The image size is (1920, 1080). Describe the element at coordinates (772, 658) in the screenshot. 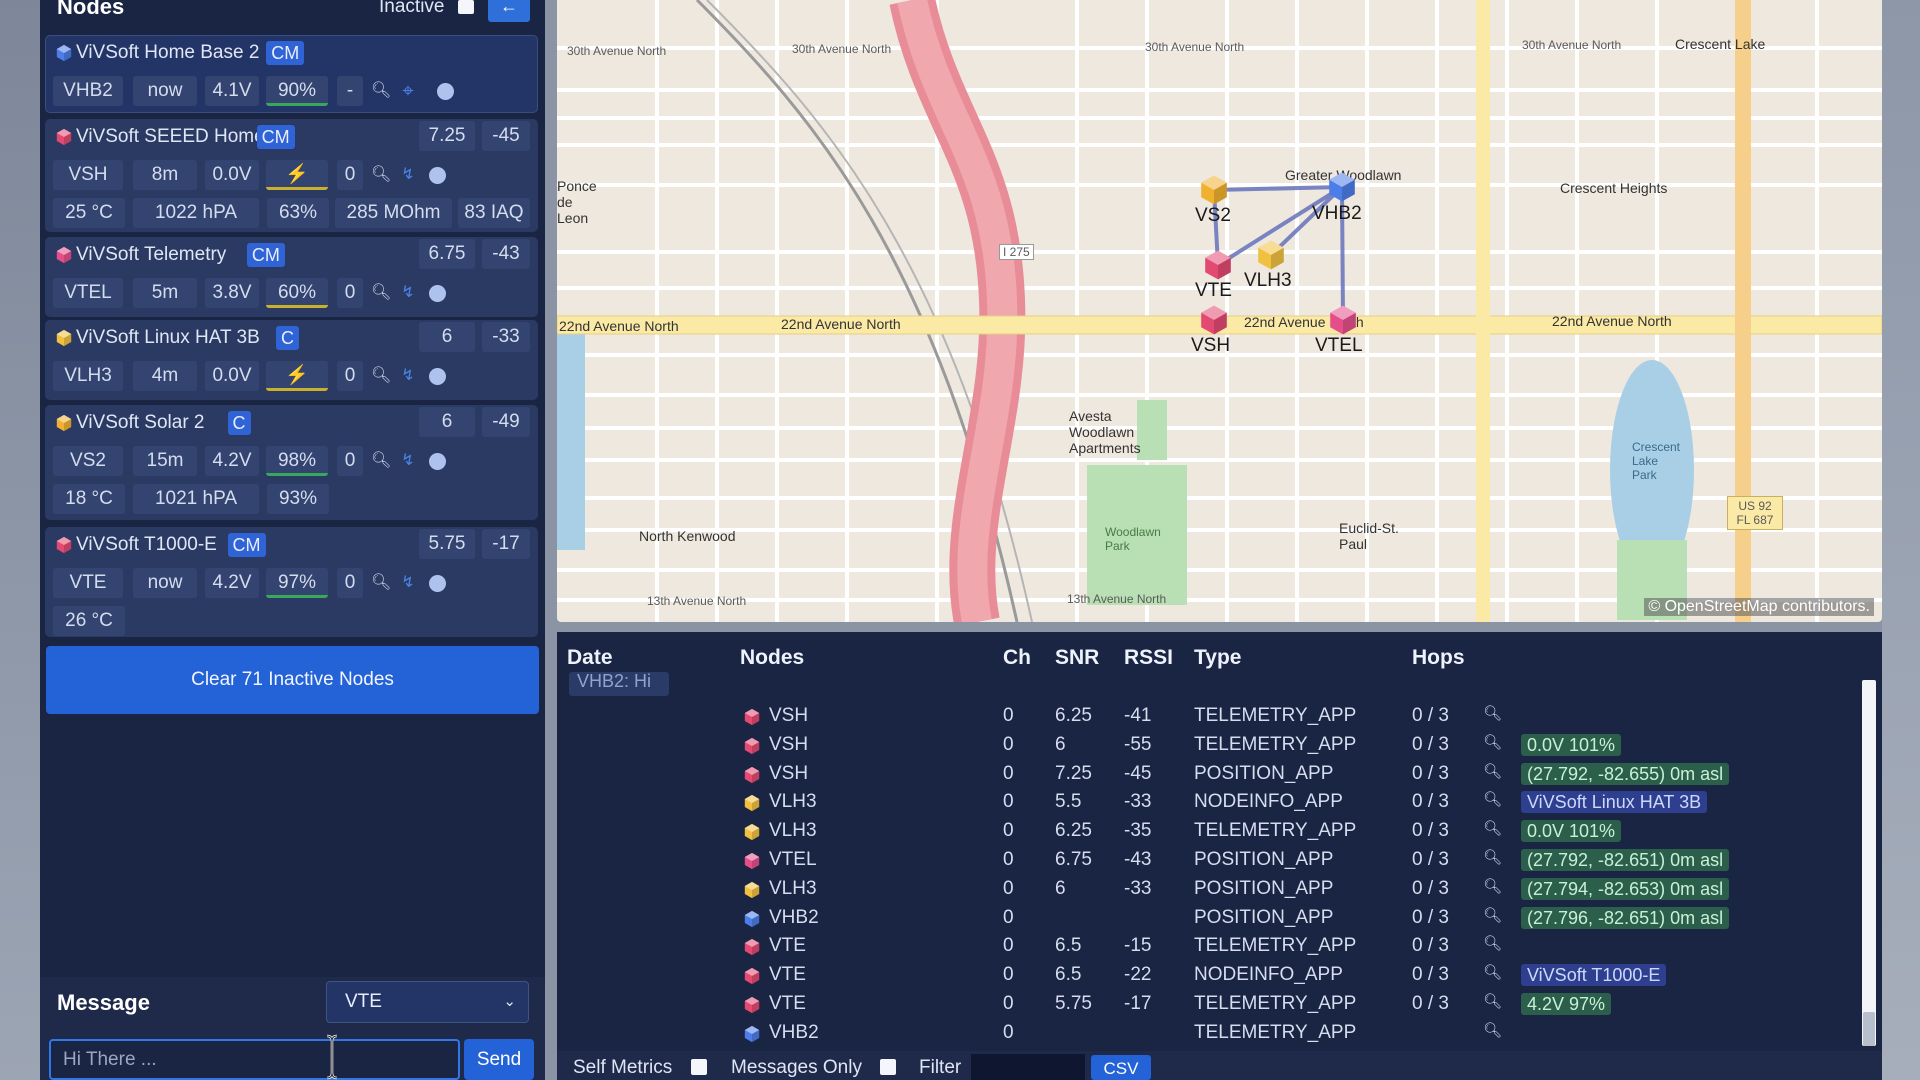

I see `col-header-nodes: Nodes` at that location.